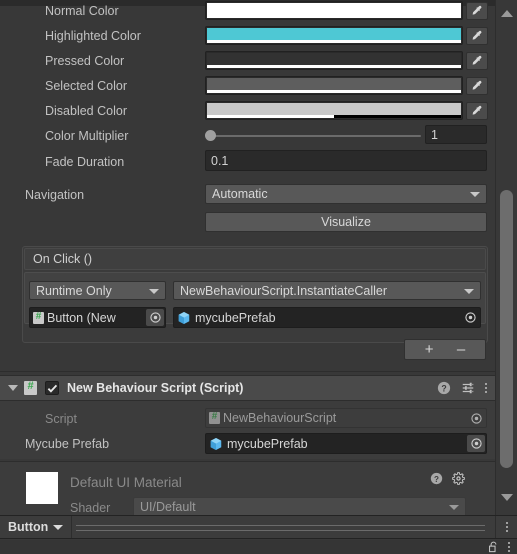 The image size is (517, 554). Describe the element at coordinates (327, 317) in the screenshot. I see `on-click-argument-object-field: mycubePrefab` at that location.